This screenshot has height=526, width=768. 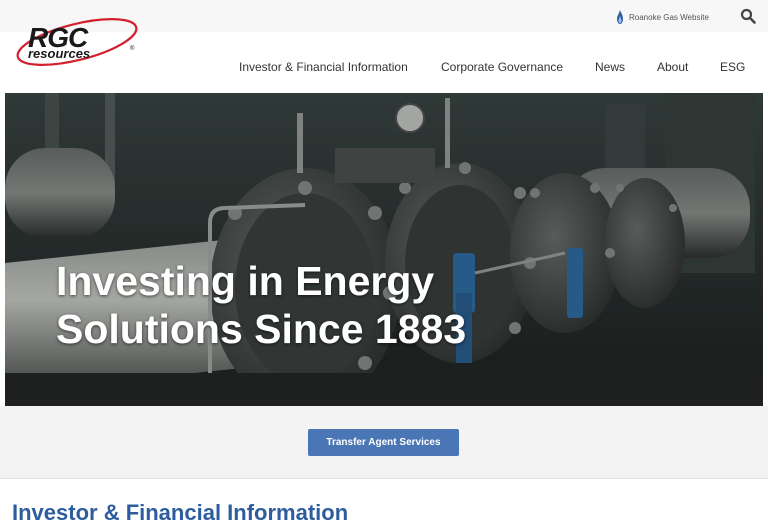 I want to click on roanoke-gas-website-label: Roanoke Gas Website, so click(x=669, y=17).